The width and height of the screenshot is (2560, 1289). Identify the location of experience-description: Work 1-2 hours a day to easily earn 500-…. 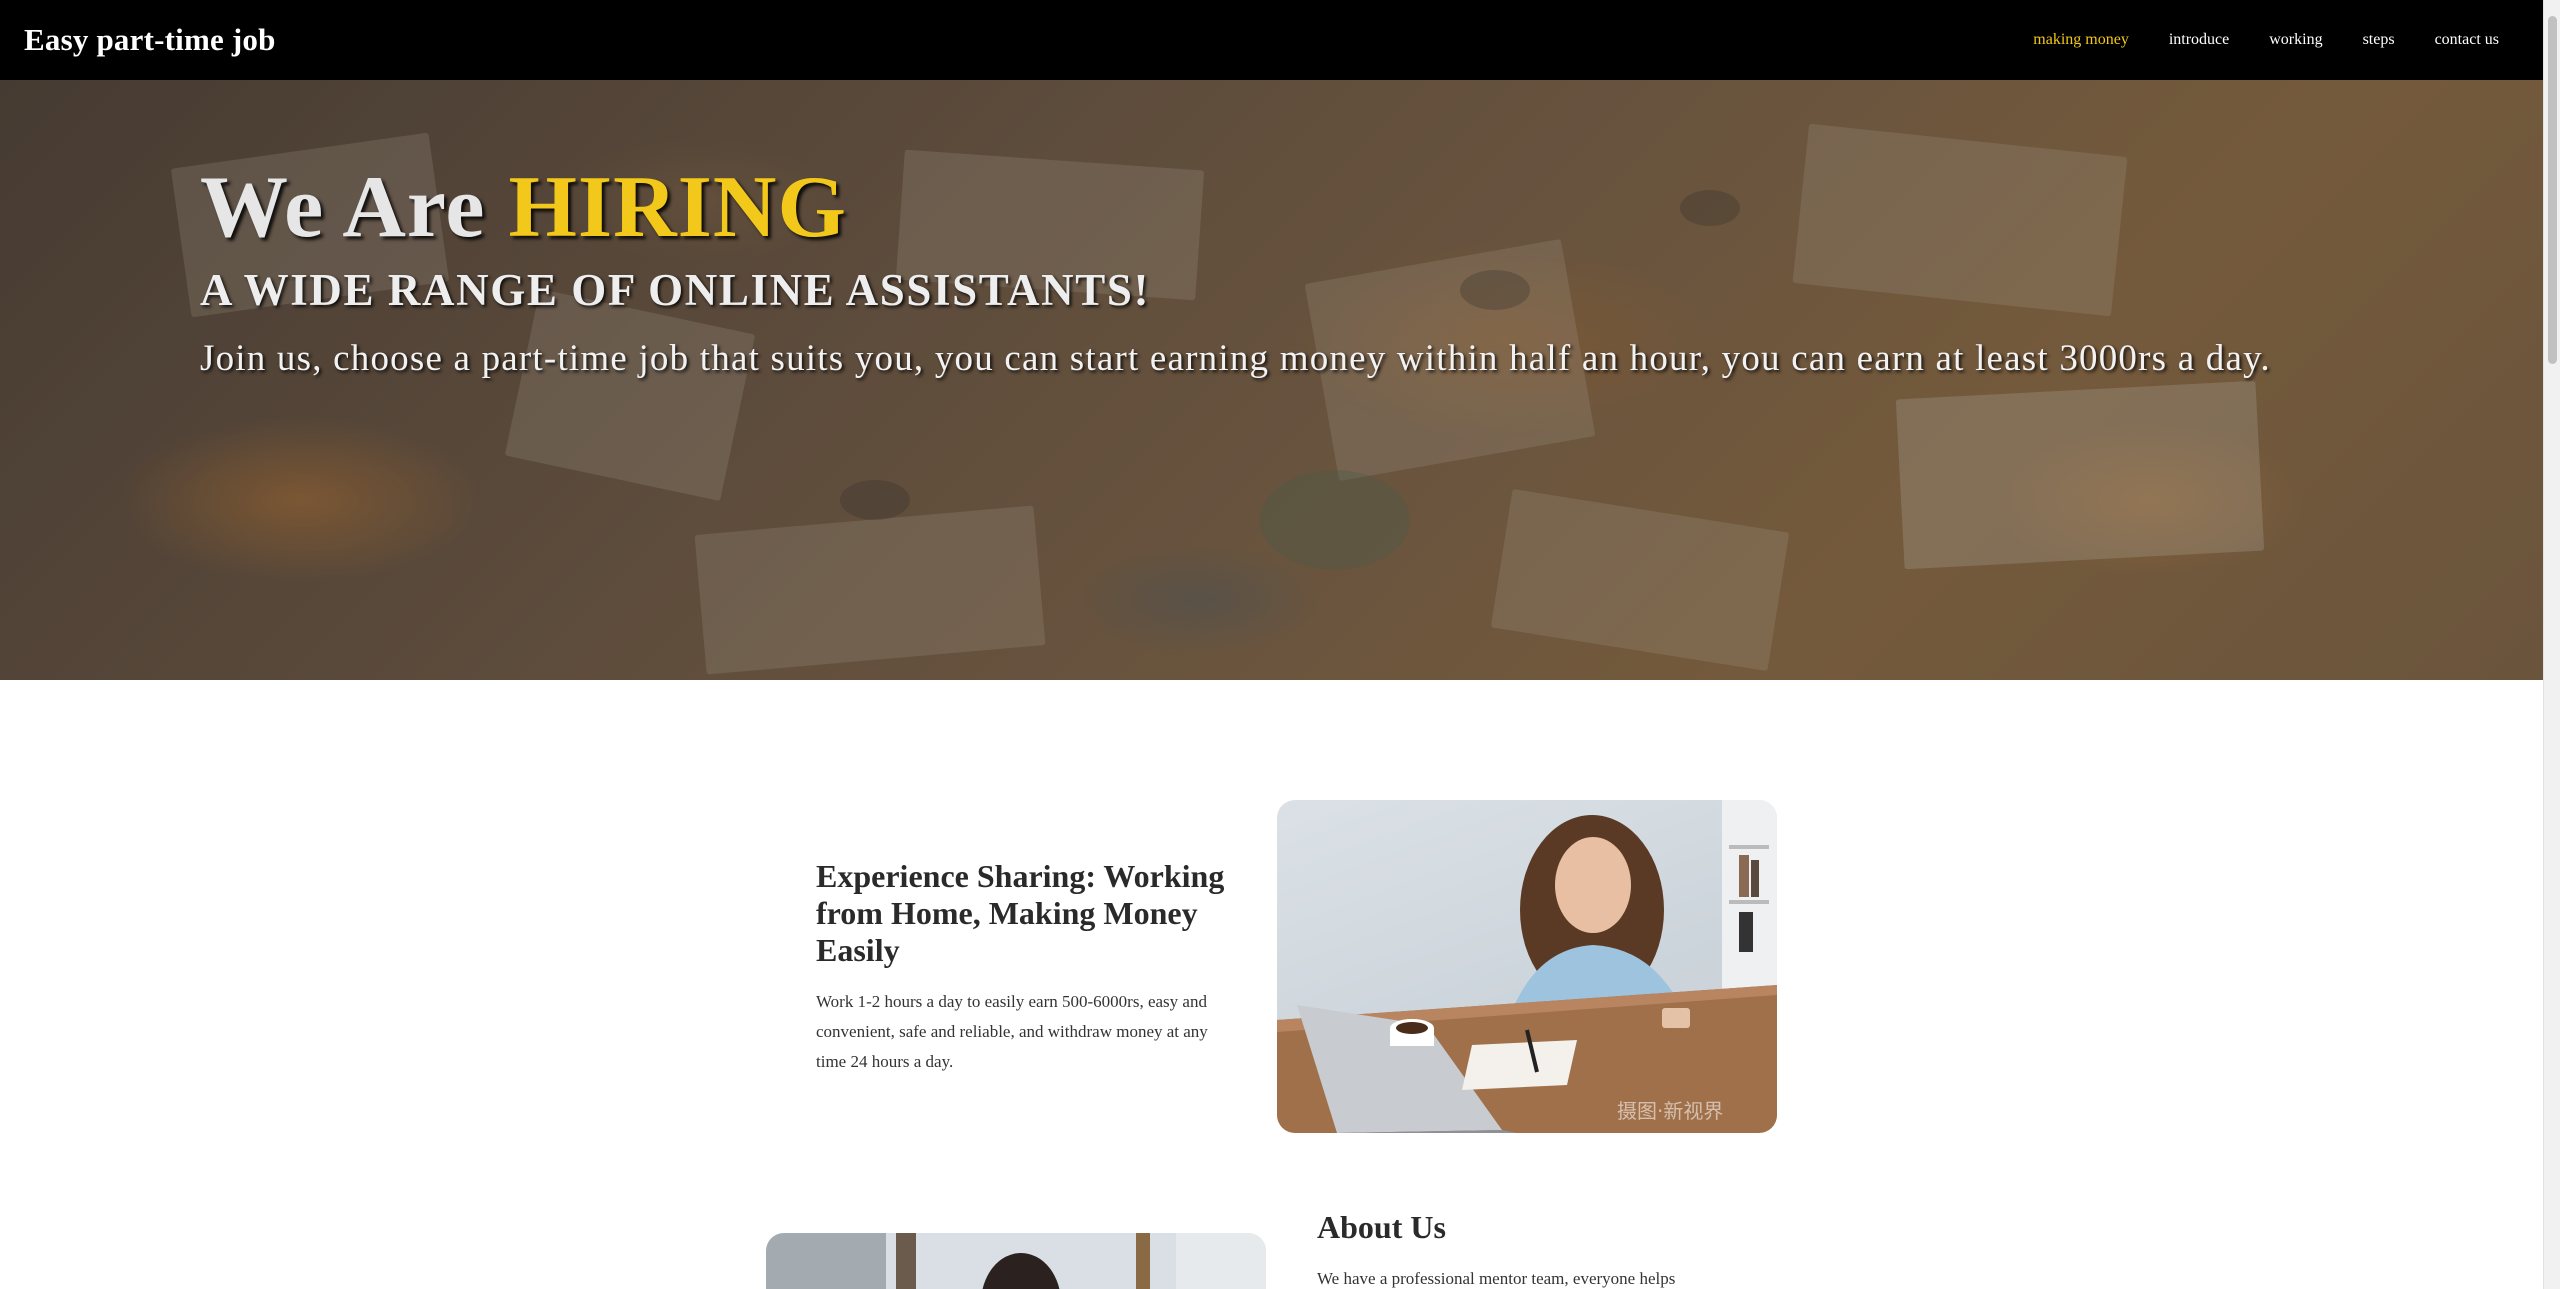
(1012, 1031).